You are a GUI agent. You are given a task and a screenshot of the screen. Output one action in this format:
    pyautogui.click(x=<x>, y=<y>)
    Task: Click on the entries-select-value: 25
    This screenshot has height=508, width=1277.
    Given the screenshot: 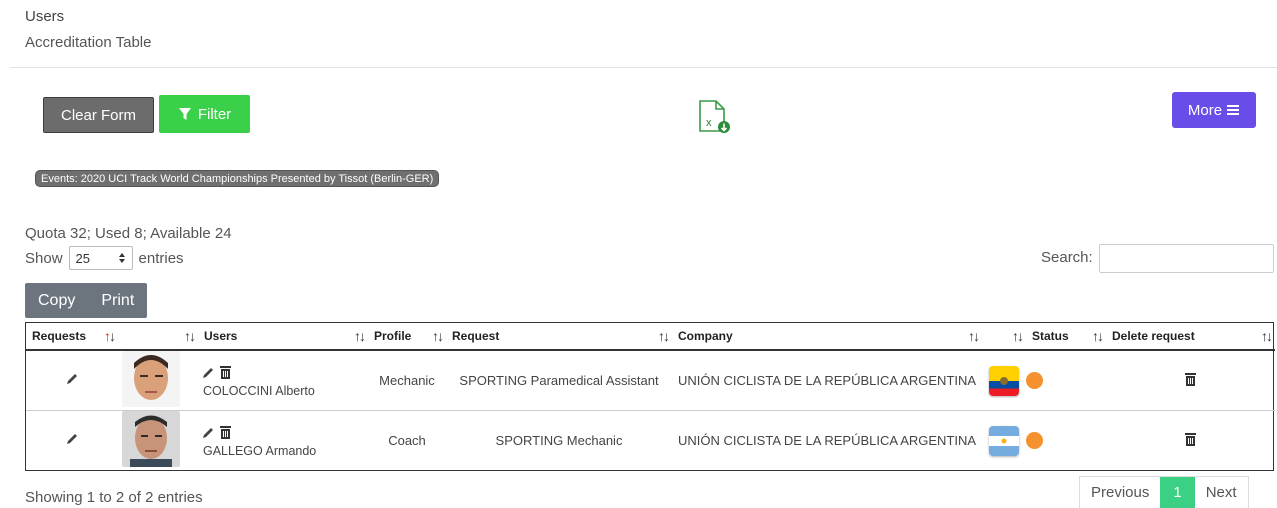 What is the action you would take?
    pyautogui.click(x=82, y=258)
    